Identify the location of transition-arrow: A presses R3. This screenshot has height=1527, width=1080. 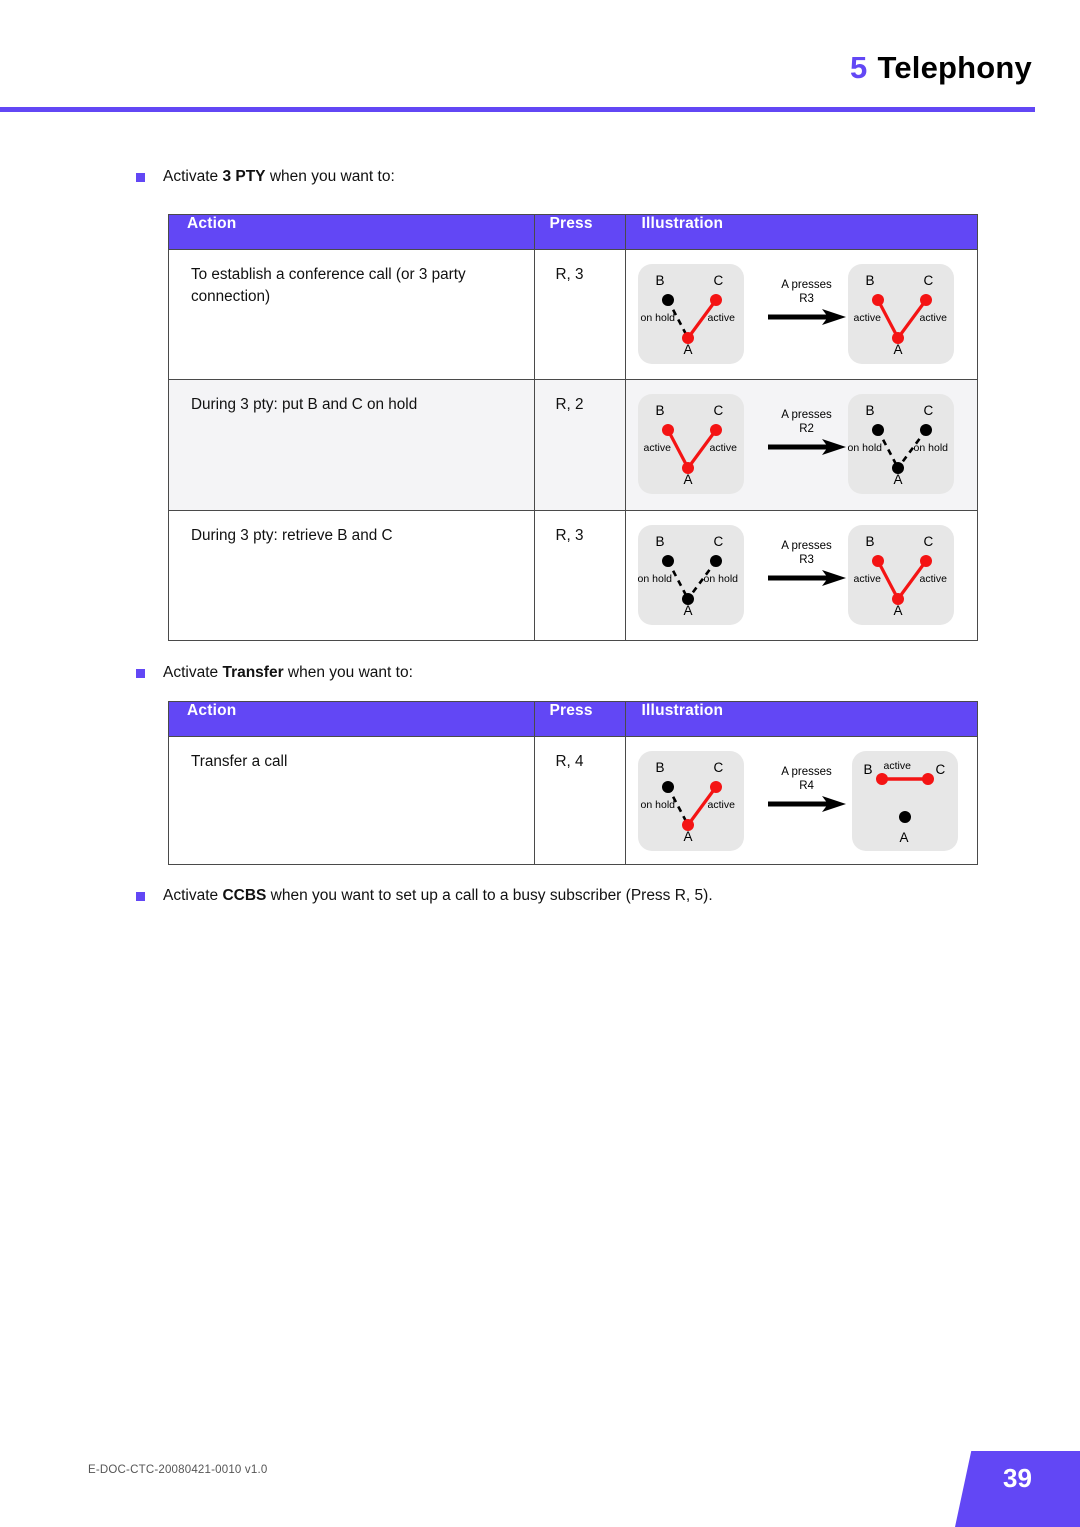
(807, 563).